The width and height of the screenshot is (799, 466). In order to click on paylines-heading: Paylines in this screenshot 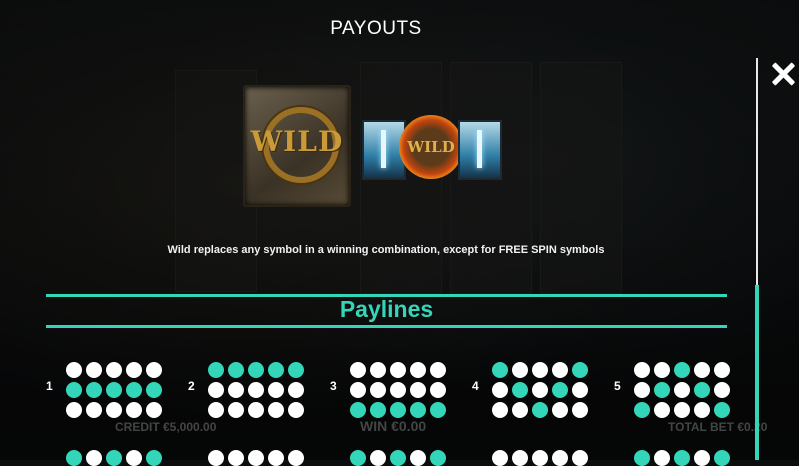, I will do `click(386, 309)`.